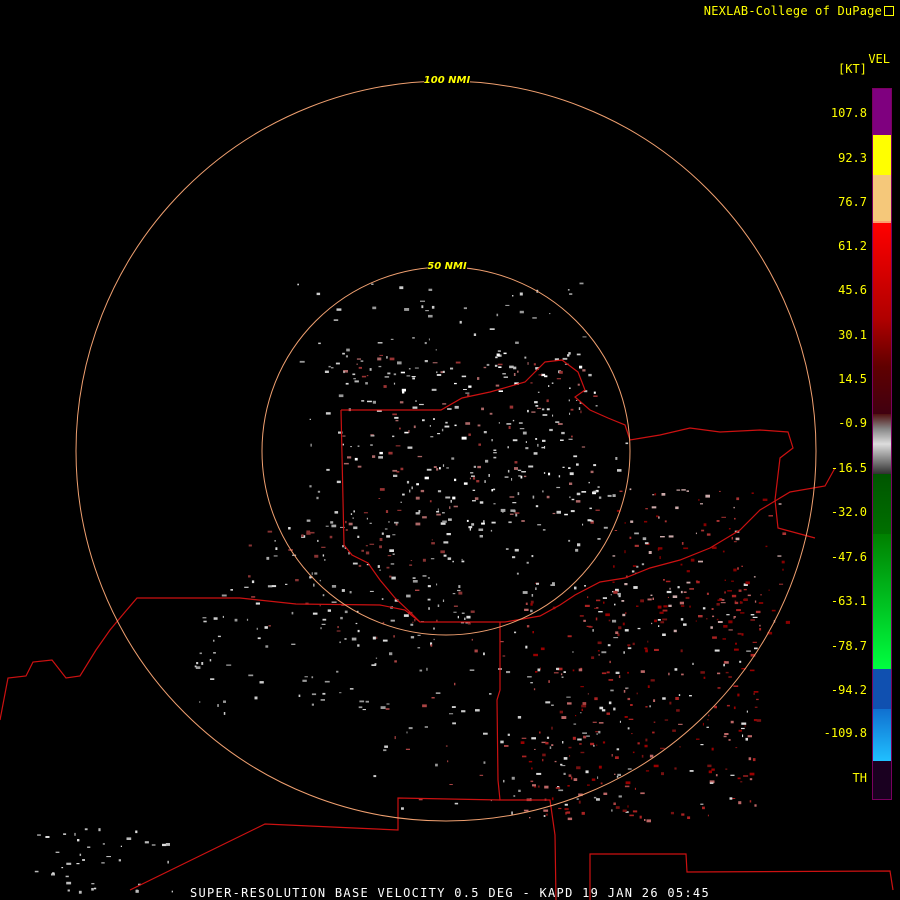  Describe the element at coordinates (848, 690) in the screenshot. I see `legend-label: -94.2` at that location.